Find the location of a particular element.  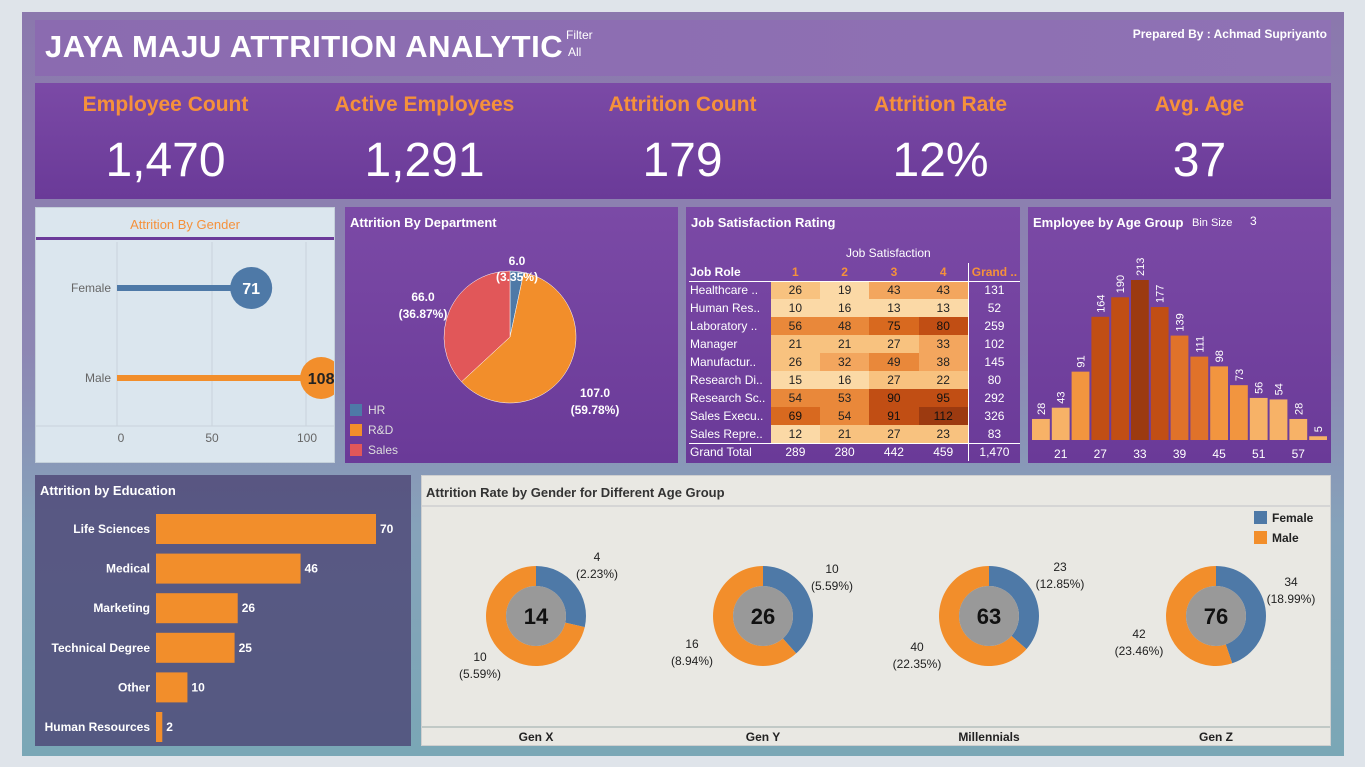

kpi-value: 37 is located at coordinates (1199, 160).